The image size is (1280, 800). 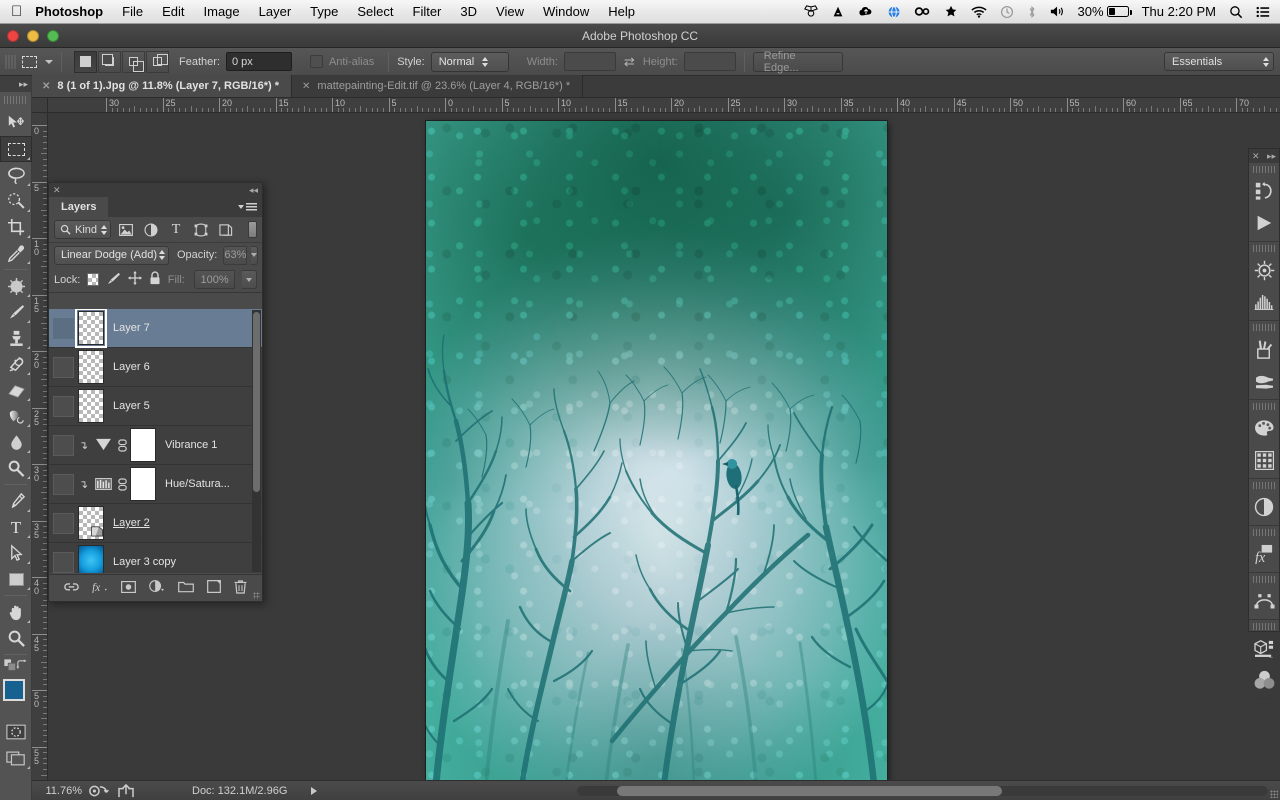 I want to click on workspace-switcher: Essentials, so click(x=1219, y=61).